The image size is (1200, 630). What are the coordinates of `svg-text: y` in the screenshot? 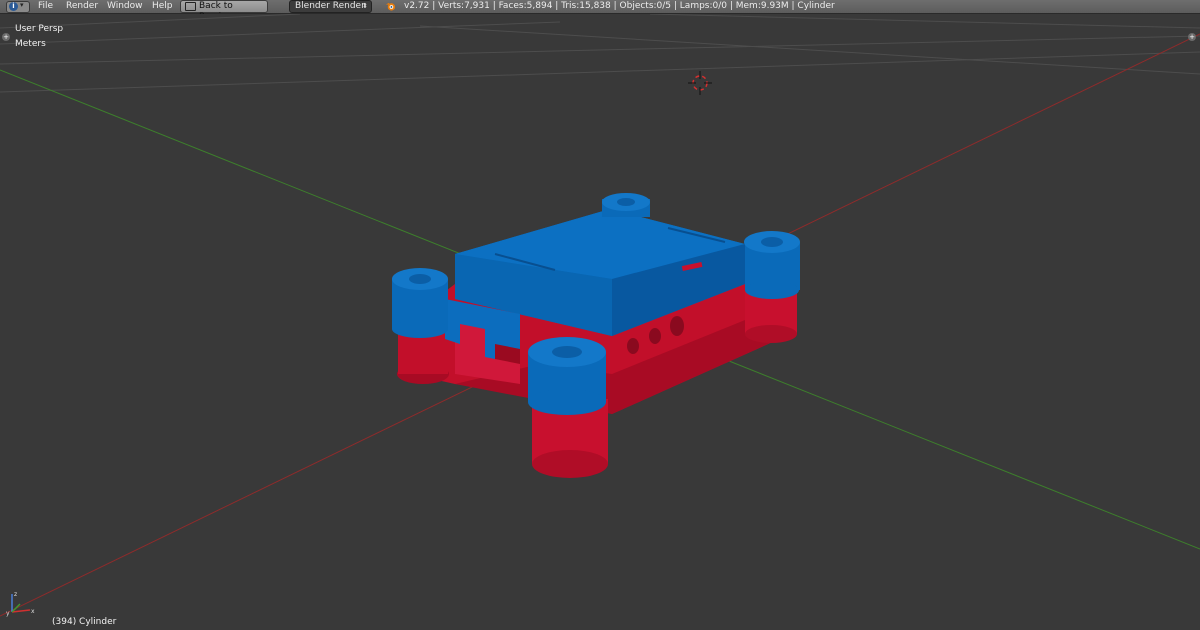 It's located at (8, 613).